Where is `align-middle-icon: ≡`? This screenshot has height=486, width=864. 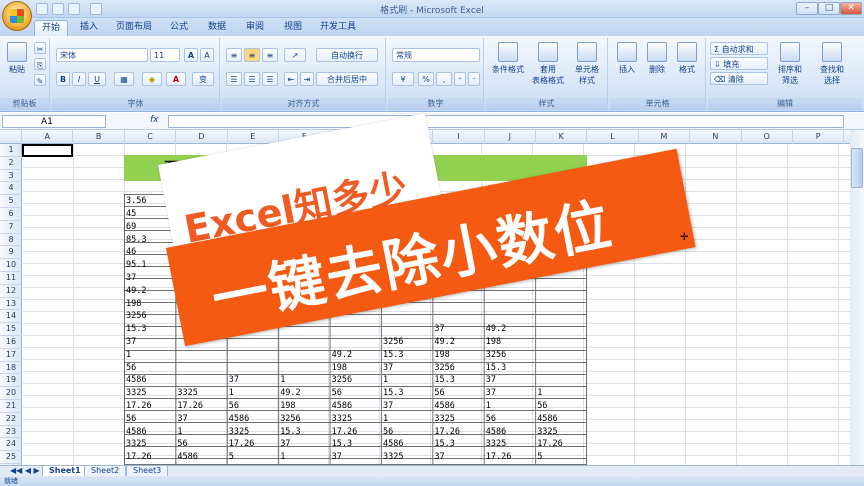
align-middle-icon: ≡ is located at coordinates (252, 55).